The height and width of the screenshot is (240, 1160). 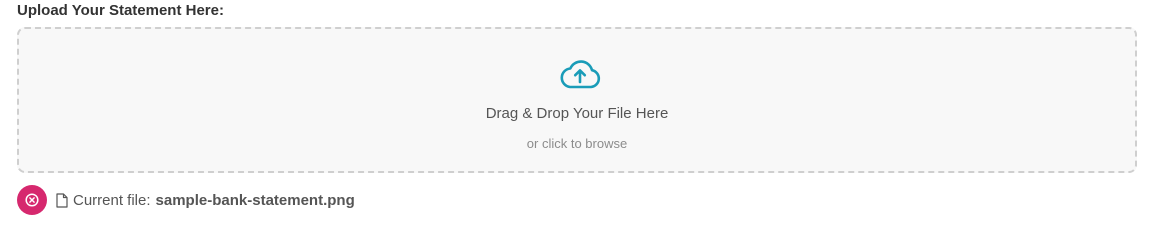 I want to click on cloud-upload-icon, so click(x=580, y=74).